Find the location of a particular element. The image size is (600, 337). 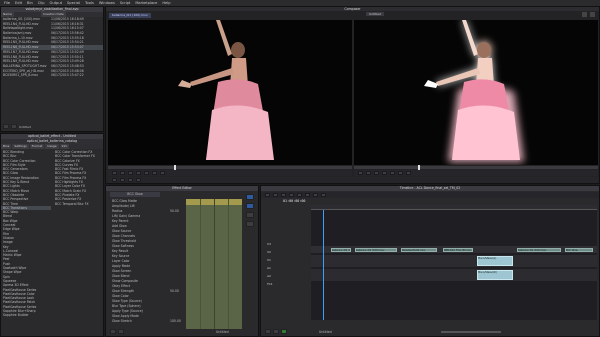

record-play-button is located at coordinates (384, 173).